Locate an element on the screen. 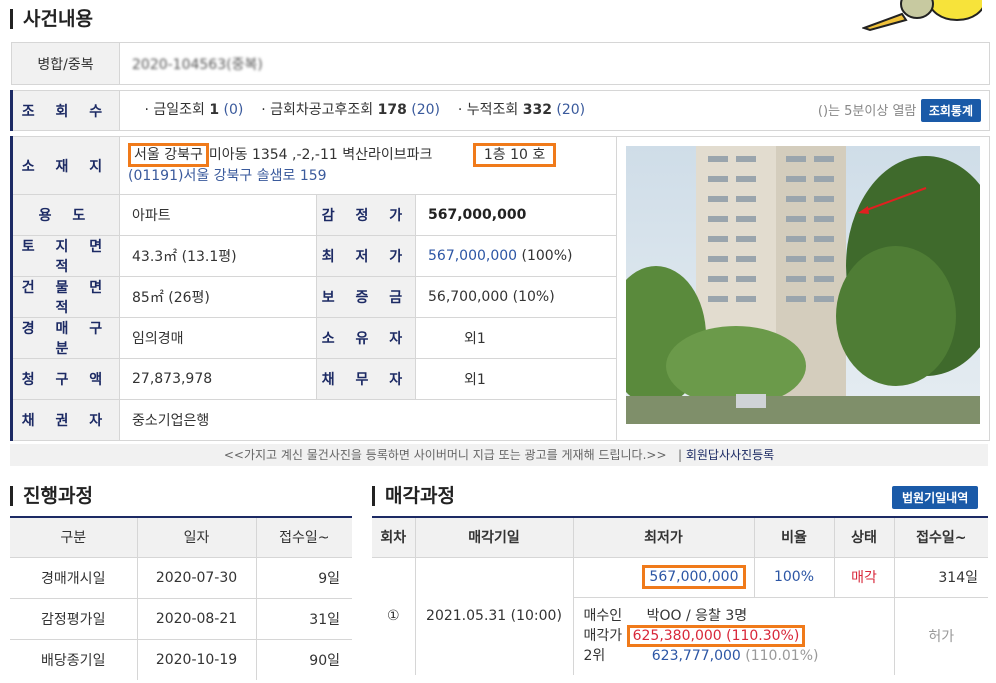 The height and width of the screenshot is (683, 996). sale-col-round: 회차 is located at coordinates (393, 537).